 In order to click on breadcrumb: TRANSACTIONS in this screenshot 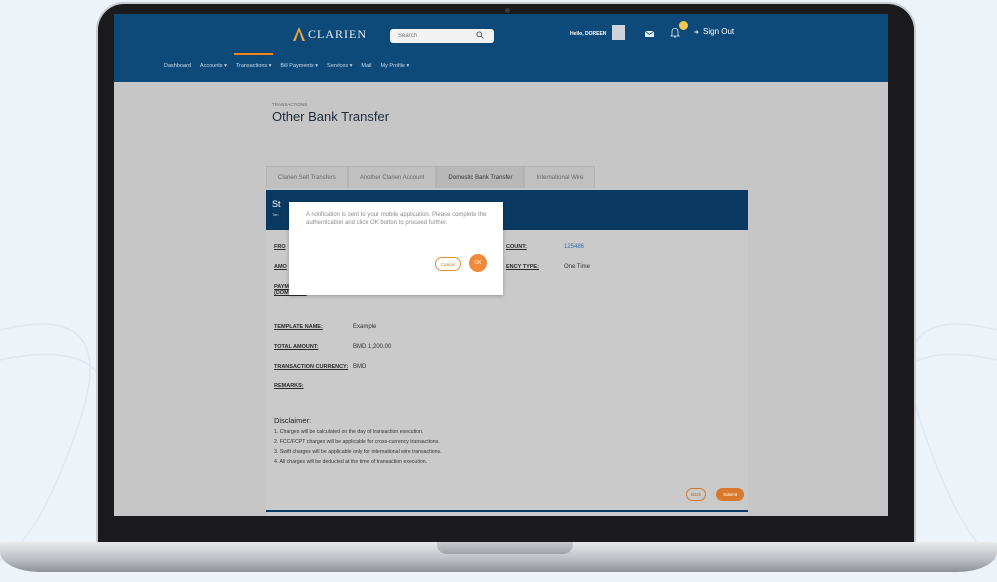, I will do `click(290, 104)`.